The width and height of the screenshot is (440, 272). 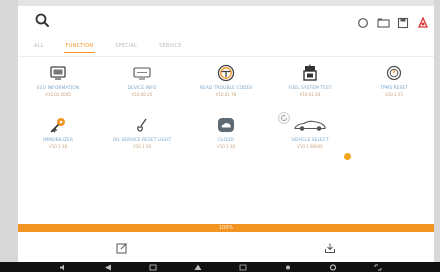 I want to click on screenshot-icon, so click(x=378, y=267).